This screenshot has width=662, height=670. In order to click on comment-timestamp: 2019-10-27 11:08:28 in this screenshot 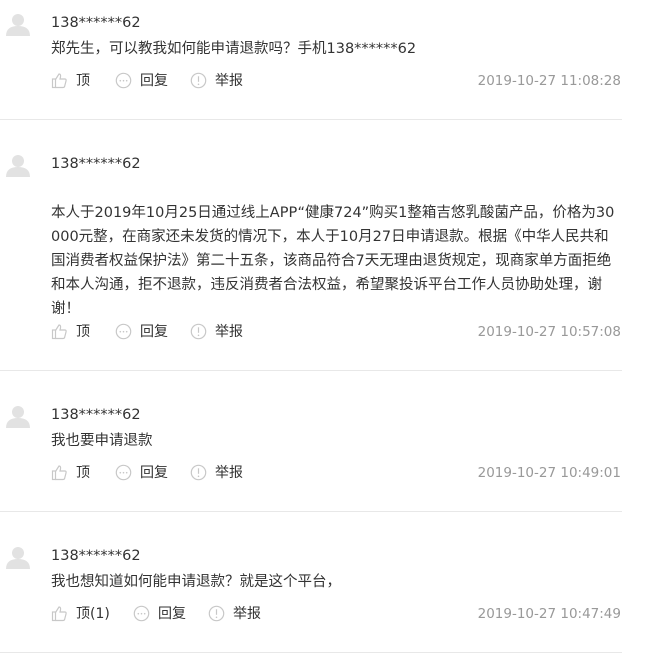, I will do `click(549, 81)`.